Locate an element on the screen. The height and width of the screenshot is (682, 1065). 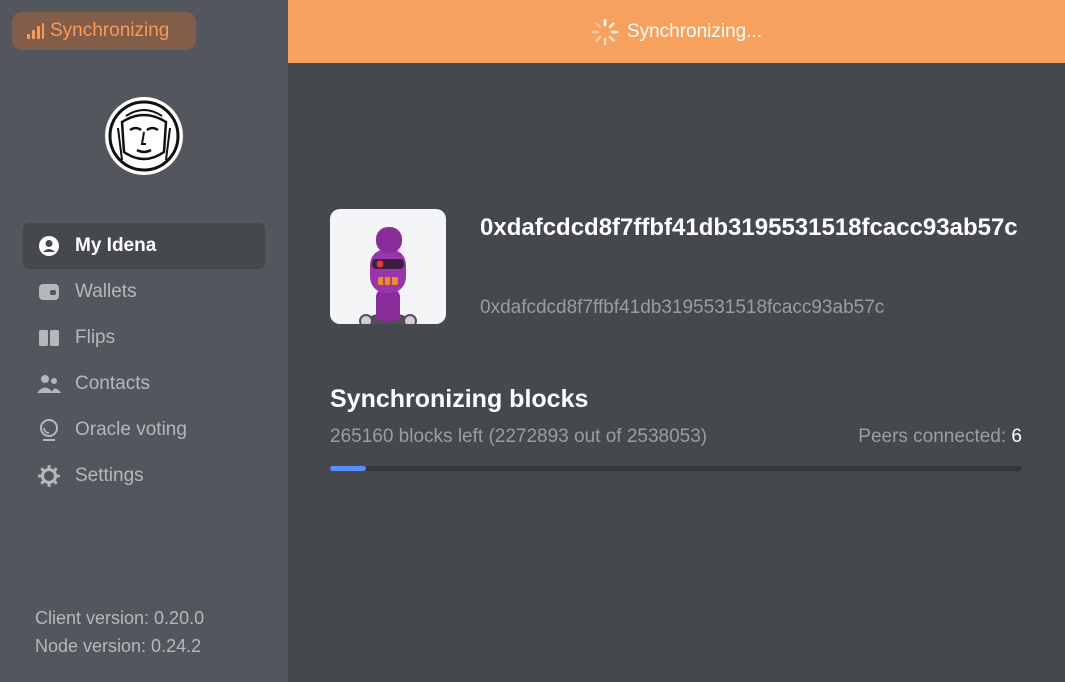
wallet-icon is located at coordinates (49, 292).